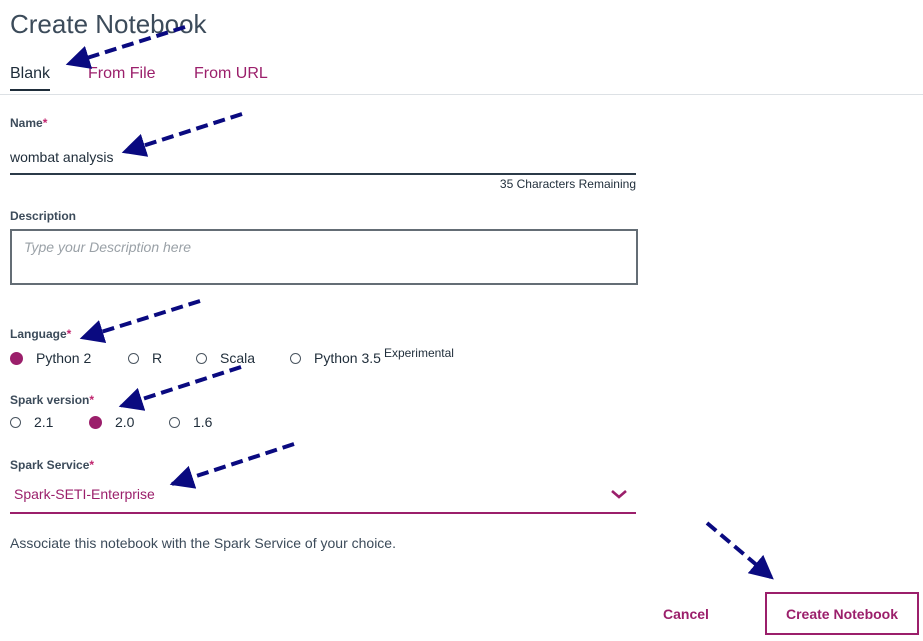 Image resolution: width=923 pixels, height=641 pixels. What do you see at coordinates (567, 184) in the screenshot?
I see `characters-remaining: 35 Characters Remaining` at bounding box center [567, 184].